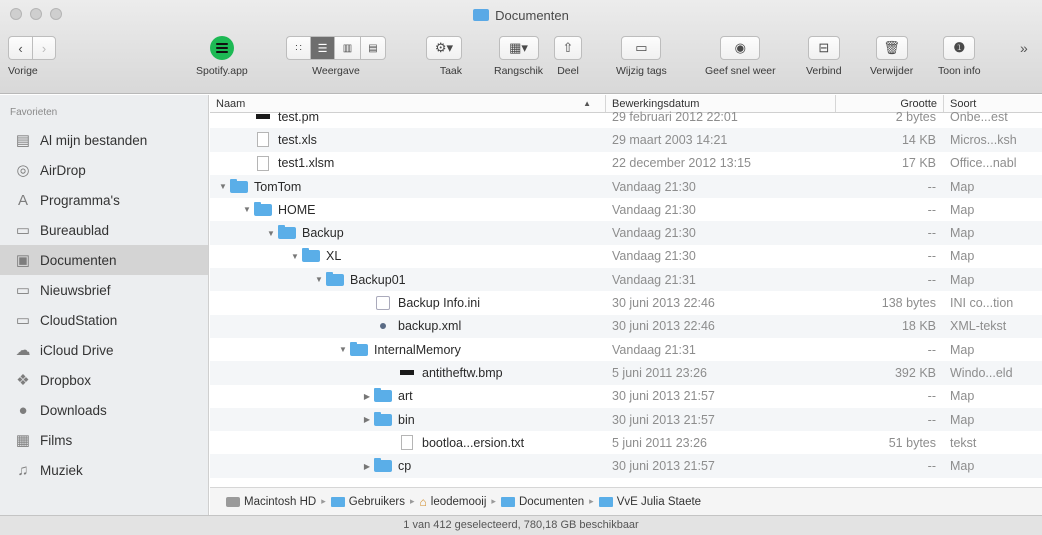 Image resolution: width=1042 pixels, height=535 pixels. I want to click on file-row: ▶ art 30 juni 2013 21:57 -- Map, so click(626, 396).